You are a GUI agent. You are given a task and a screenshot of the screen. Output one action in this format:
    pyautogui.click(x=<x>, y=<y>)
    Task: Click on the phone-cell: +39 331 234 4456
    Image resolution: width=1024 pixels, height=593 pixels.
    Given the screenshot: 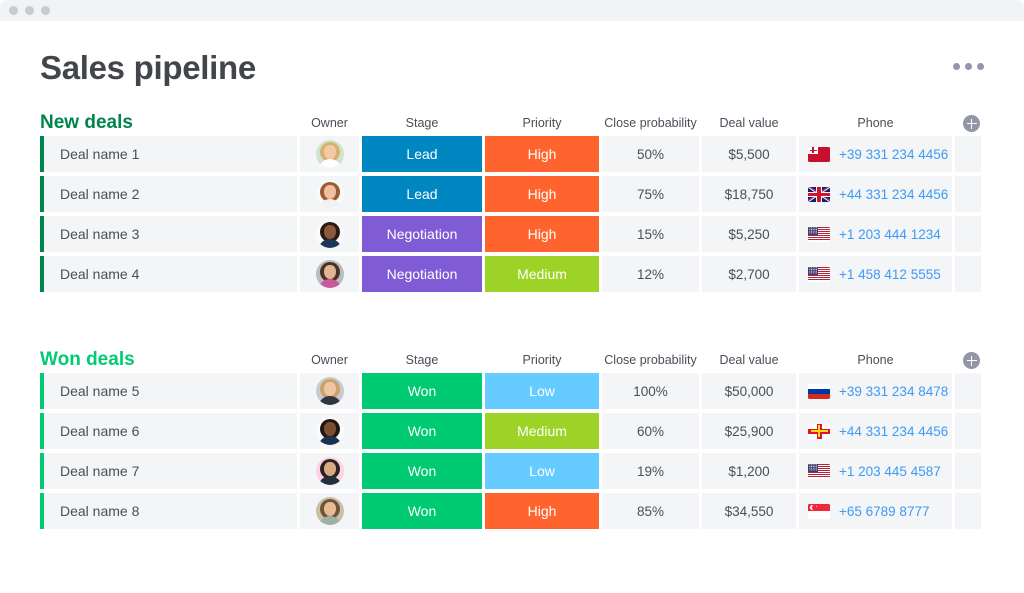 What is the action you would take?
    pyautogui.click(x=875, y=154)
    